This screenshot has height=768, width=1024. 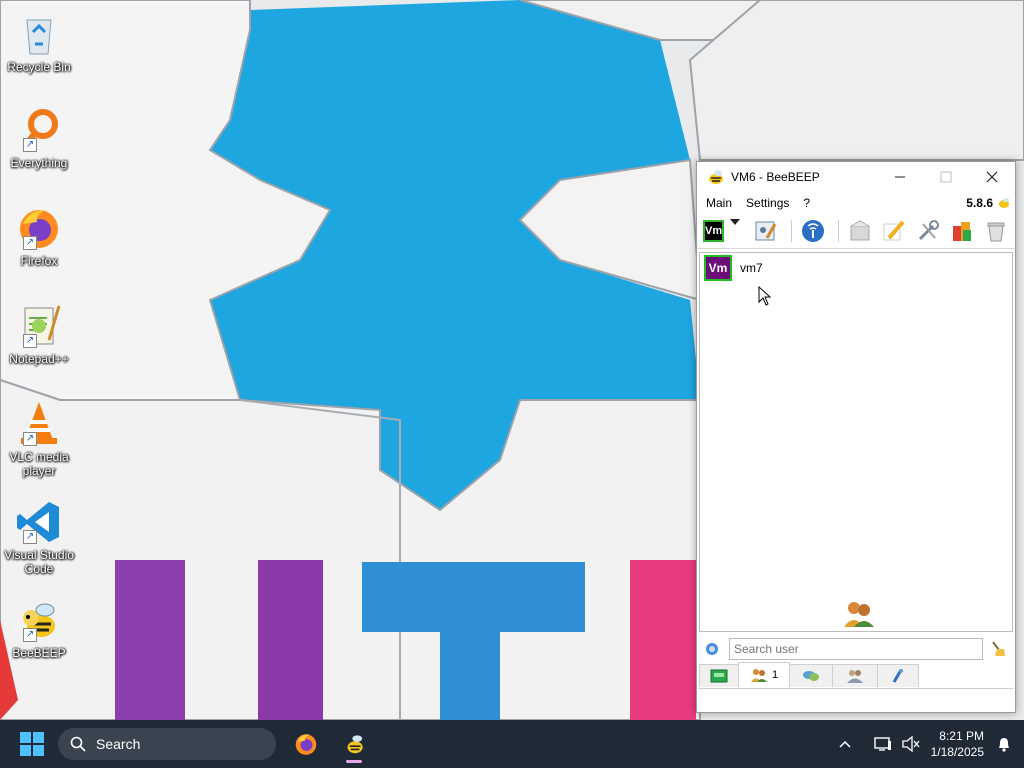 I want to click on chevron-up-icon, so click(x=845, y=744).